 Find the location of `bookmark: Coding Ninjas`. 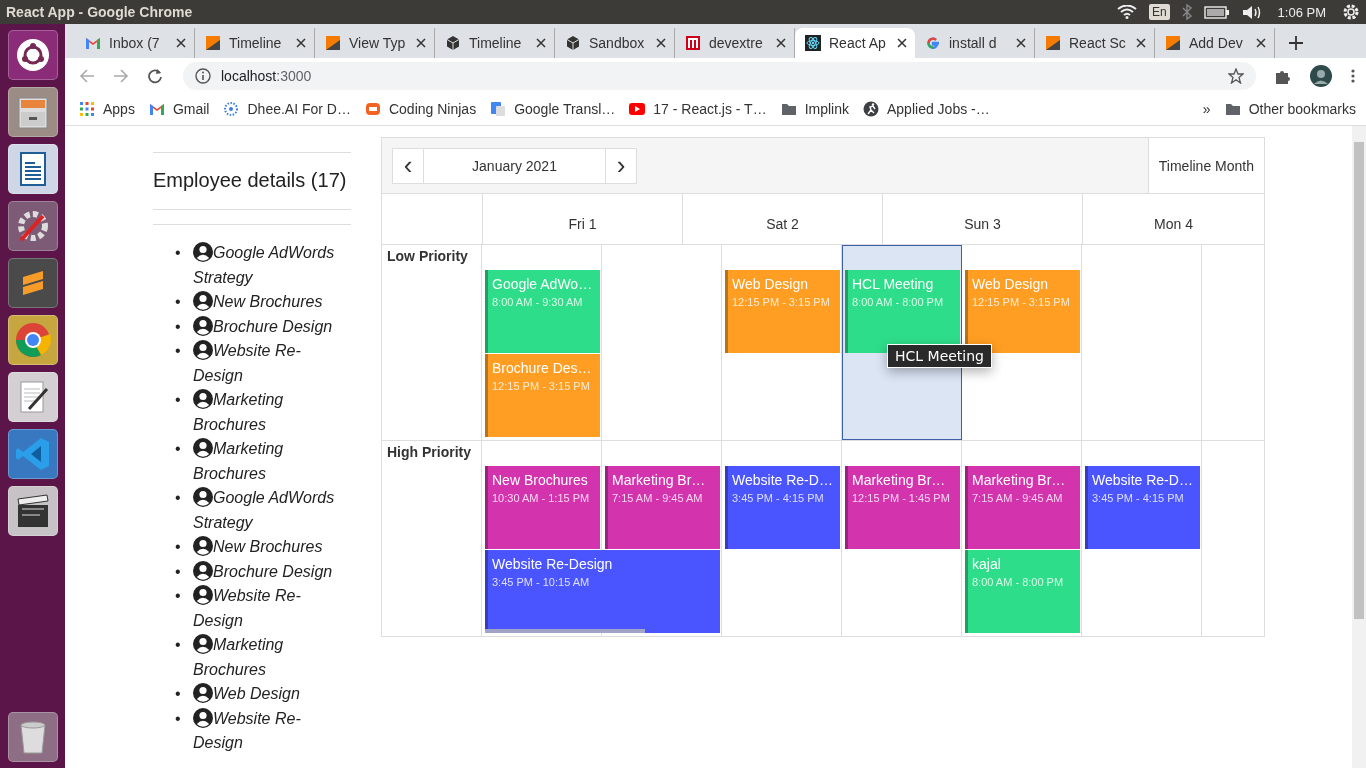

bookmark: Coding Ninjas is located at coordinates (420, 109).